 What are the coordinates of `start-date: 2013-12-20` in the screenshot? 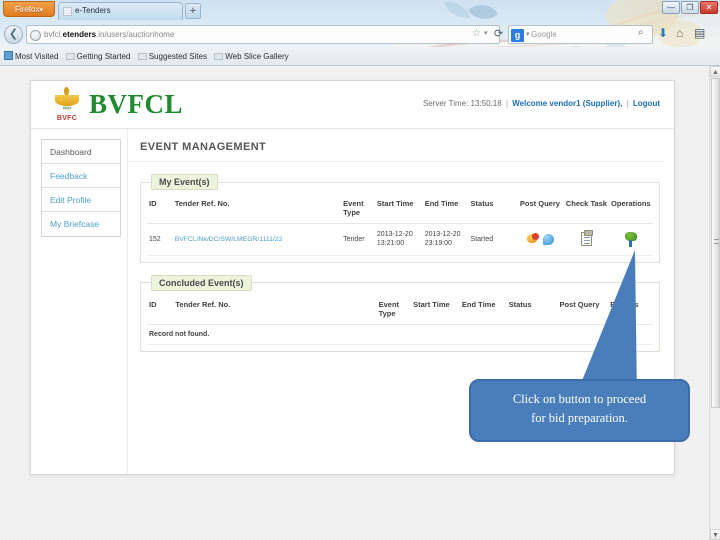 It's located at (394, 234).